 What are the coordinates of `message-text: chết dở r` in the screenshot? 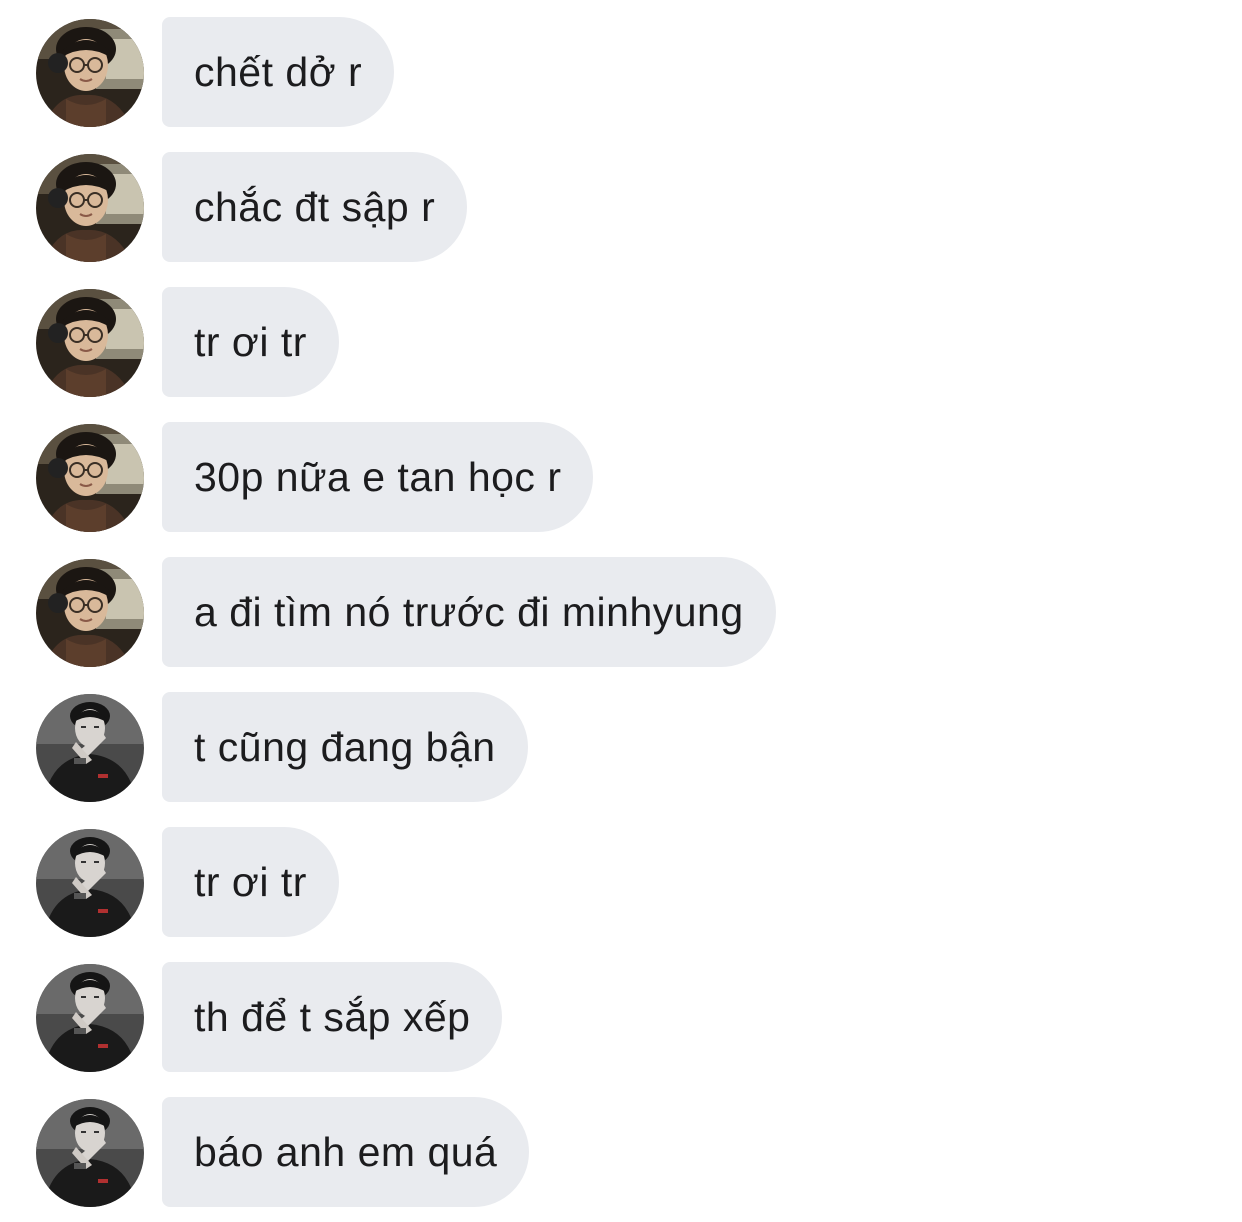 It's located at (278, 71).